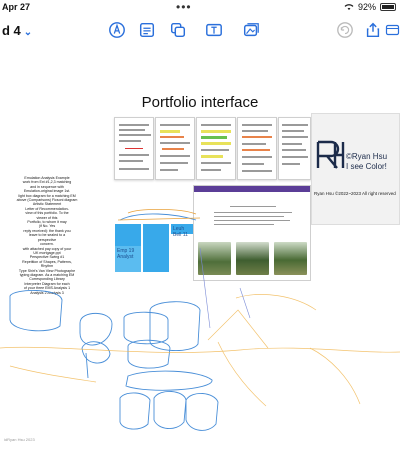  I want to click on board-title-button: d 4 ⌄, so click(17, 30).